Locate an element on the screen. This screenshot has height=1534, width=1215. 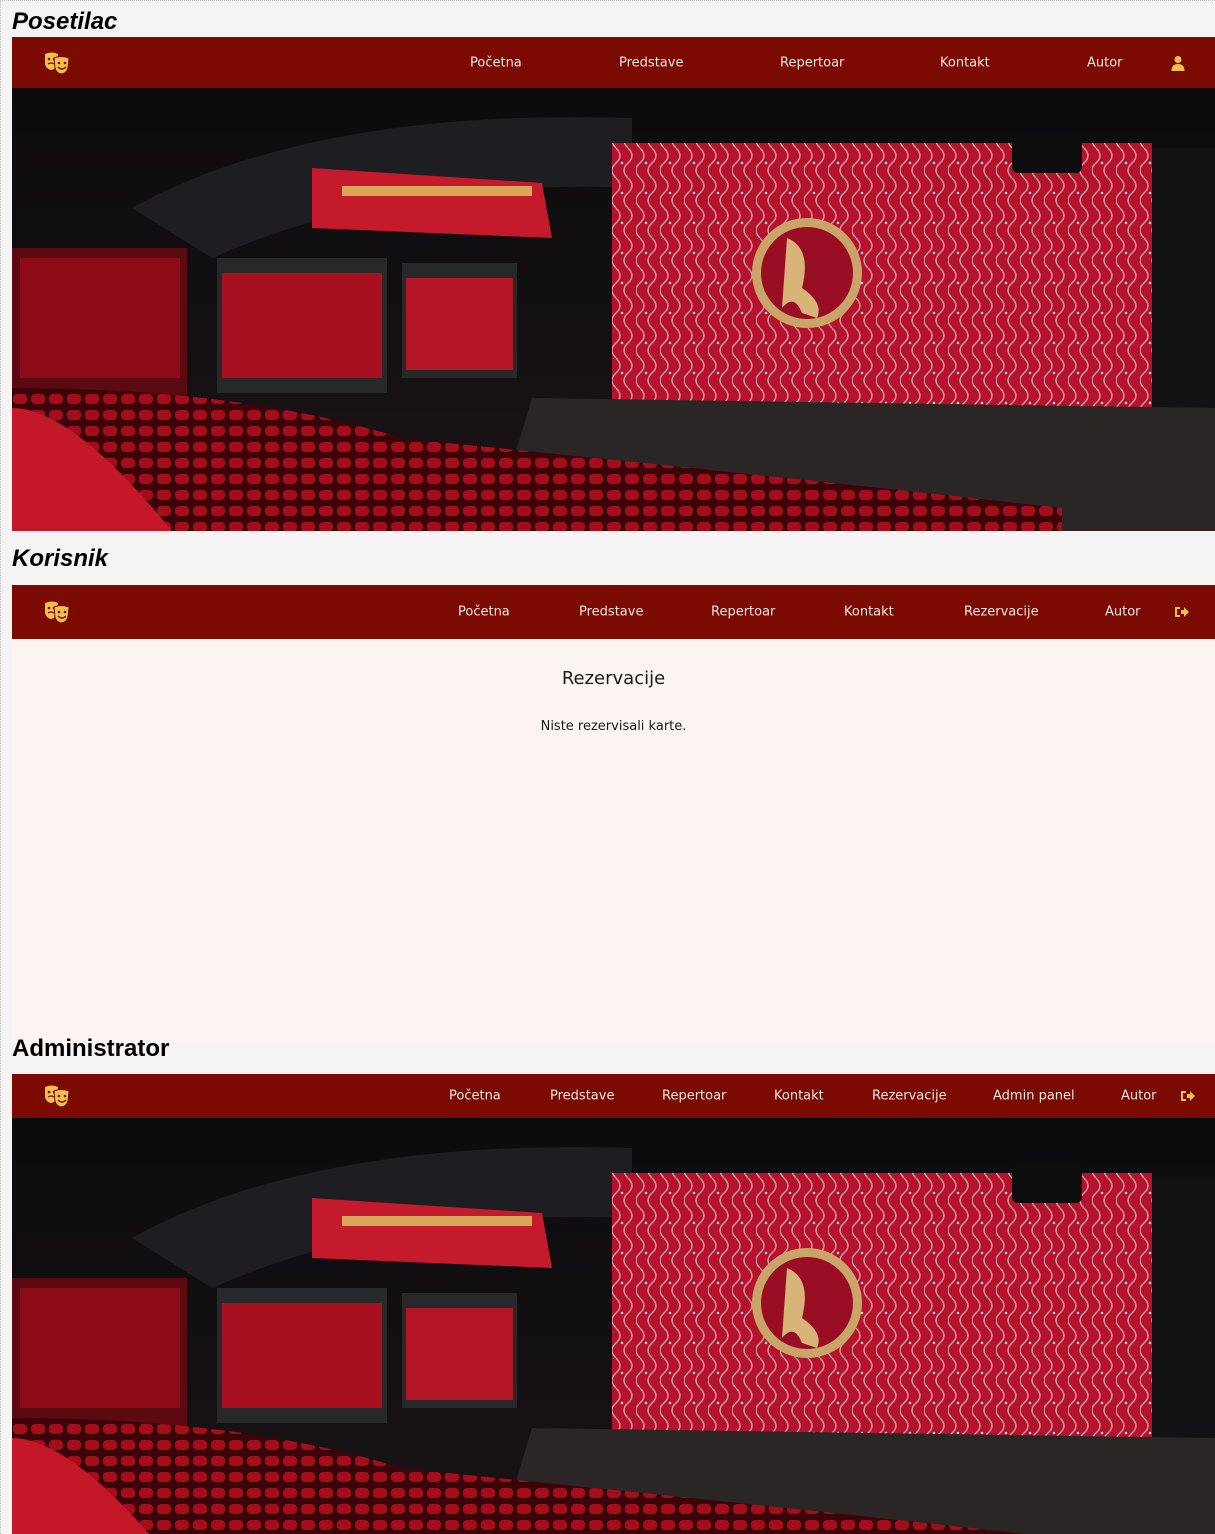
nav-item-admin-panel: Admin panel is located at coordinates (1034, 1096).